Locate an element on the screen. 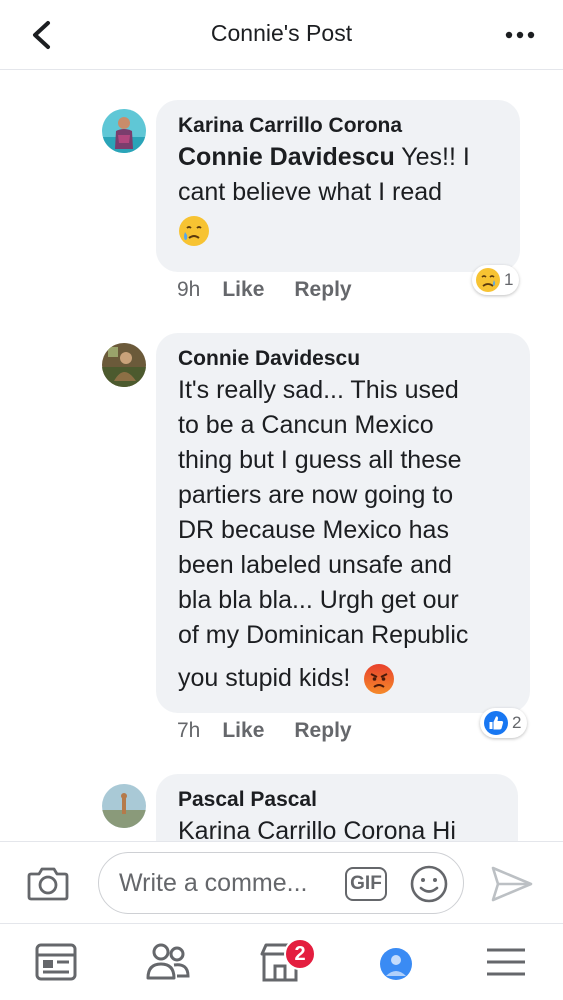  notification-badge: 2 is located at coordinates (300, 954).